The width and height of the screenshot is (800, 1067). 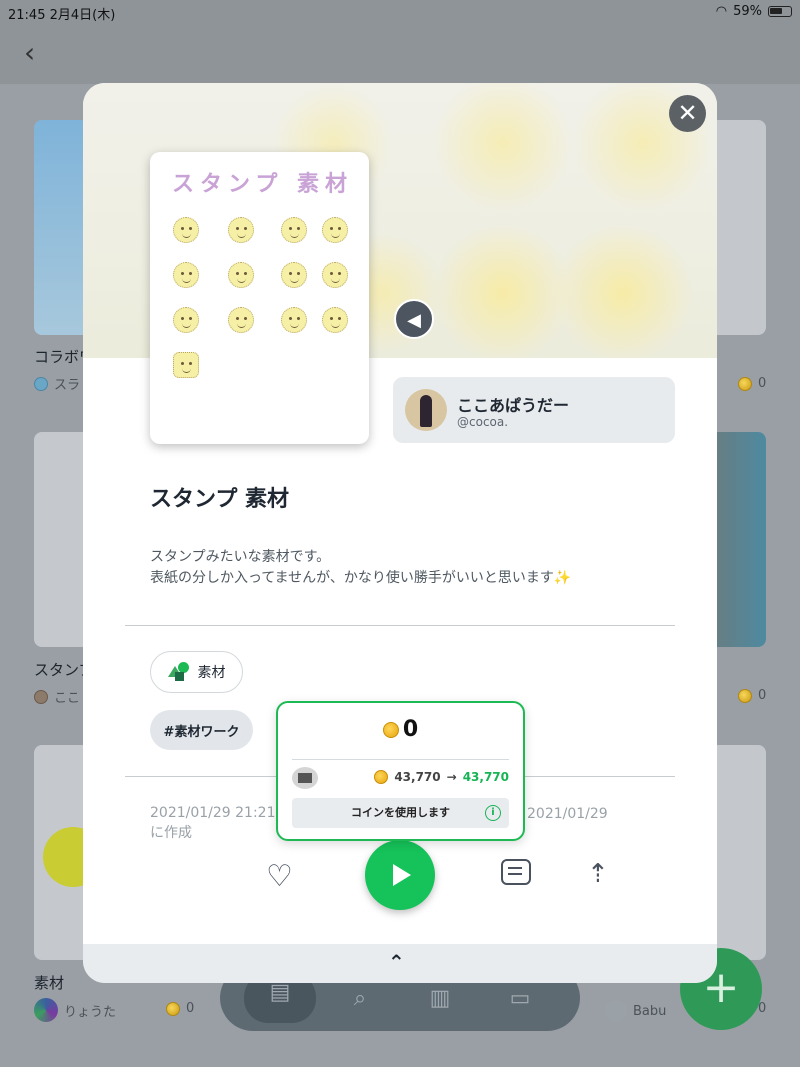 What do you see at coordinates (400, 54) in the screenshot?
I see `top-bar: ‹` at bounding box center [400, 54].